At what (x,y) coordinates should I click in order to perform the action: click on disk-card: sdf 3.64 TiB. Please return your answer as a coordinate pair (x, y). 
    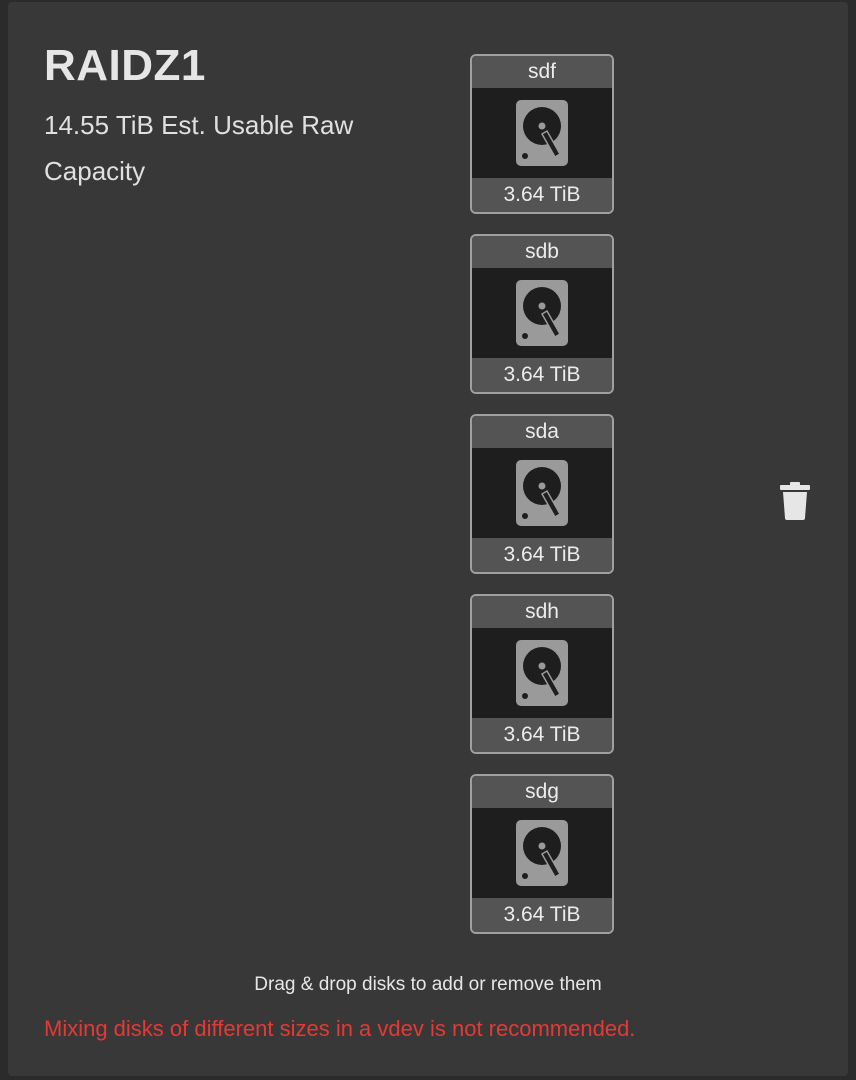
    Looking at the image, I should click on (542, 134).